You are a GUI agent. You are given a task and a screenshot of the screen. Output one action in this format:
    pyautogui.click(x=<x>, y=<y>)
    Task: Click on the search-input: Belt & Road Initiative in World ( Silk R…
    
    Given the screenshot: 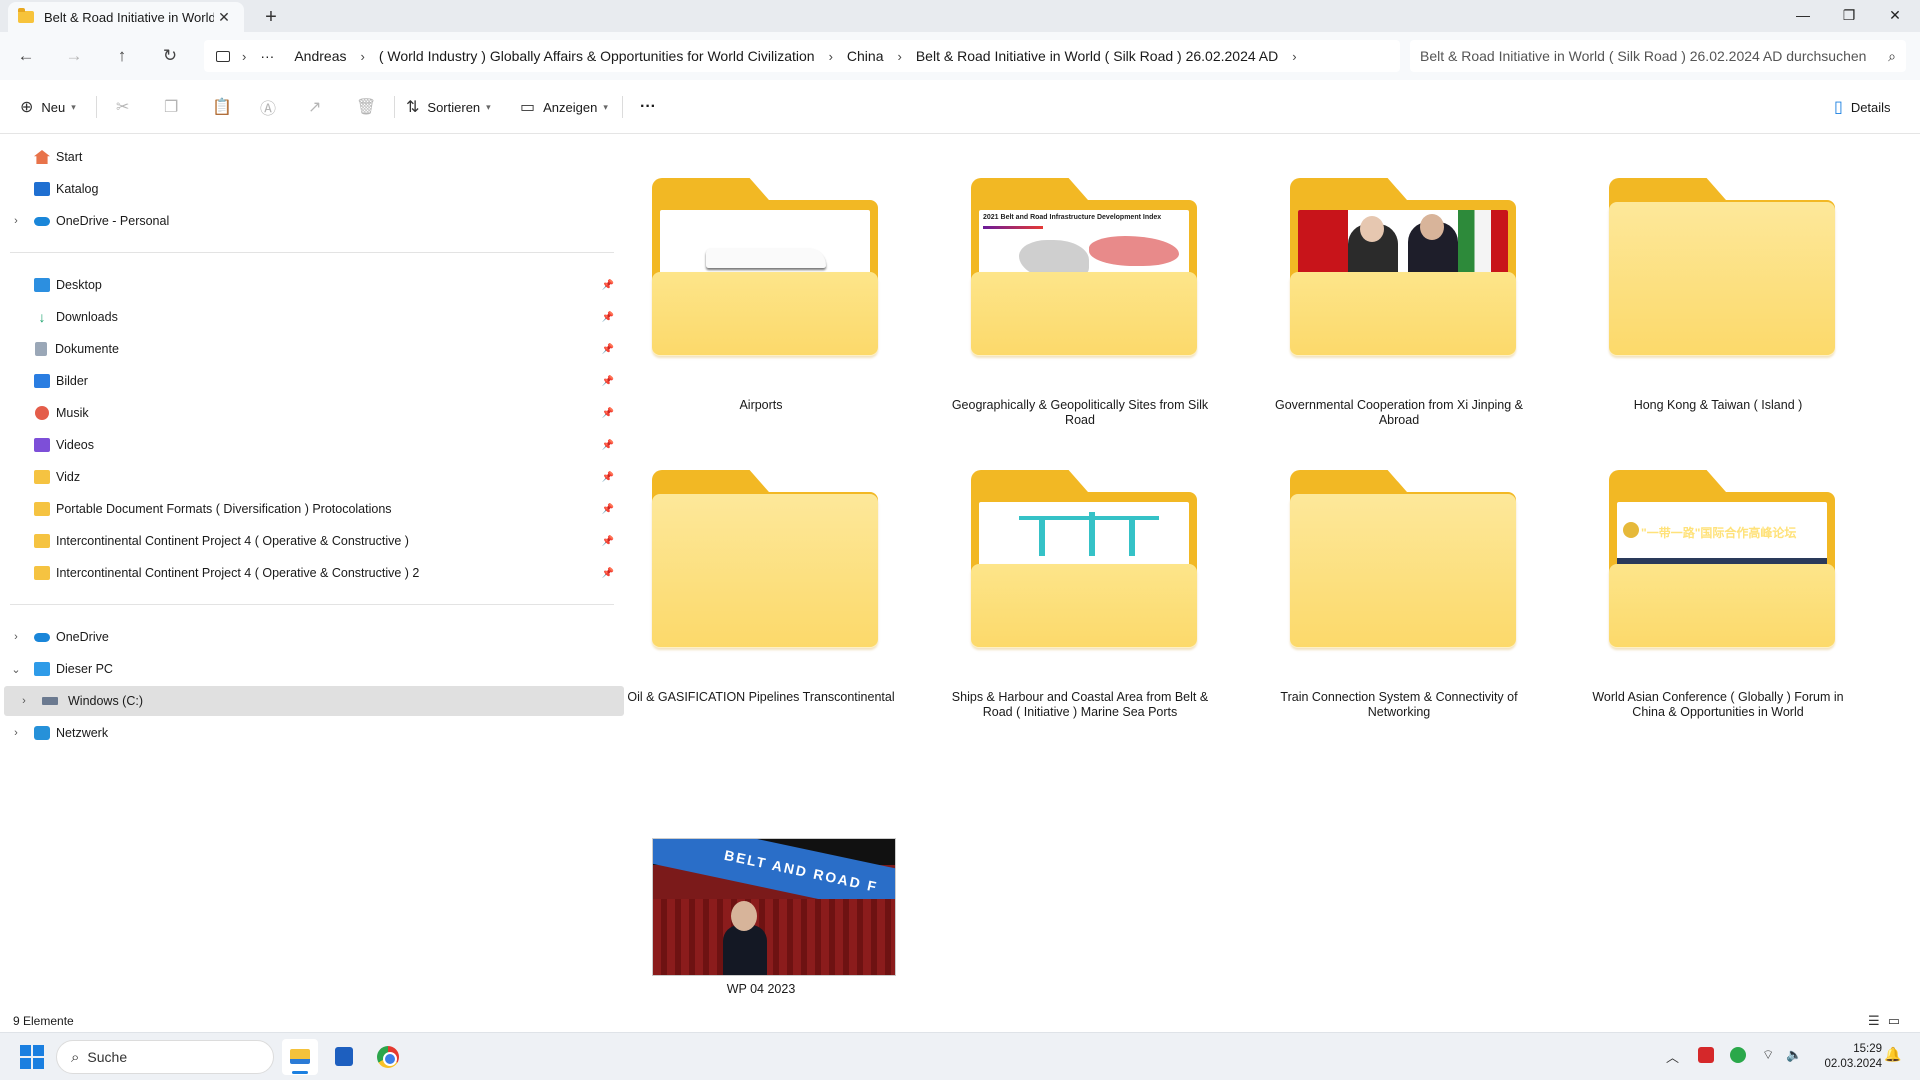 What is the action you would take?
    pyautogui.click(x=1658, y=56)
    